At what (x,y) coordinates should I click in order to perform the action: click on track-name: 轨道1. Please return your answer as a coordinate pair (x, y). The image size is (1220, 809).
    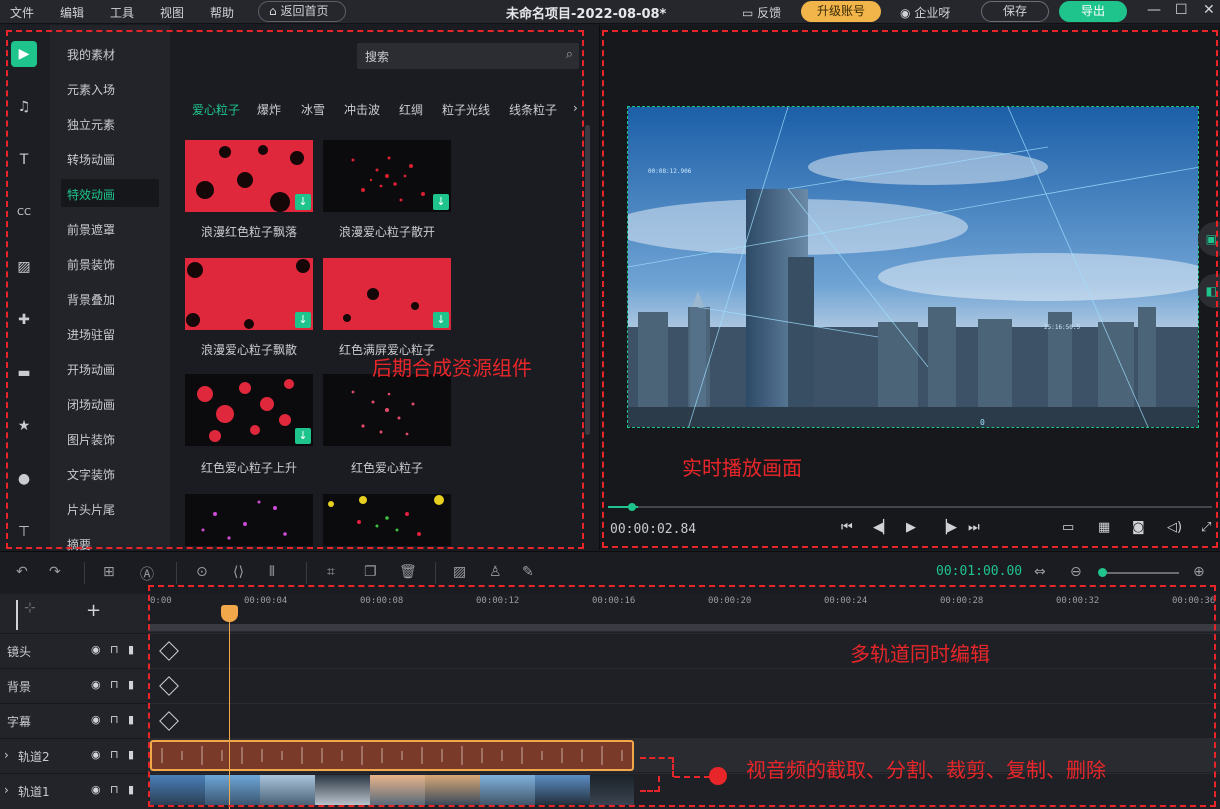
    Looking at the image, I should click on (34, 792).